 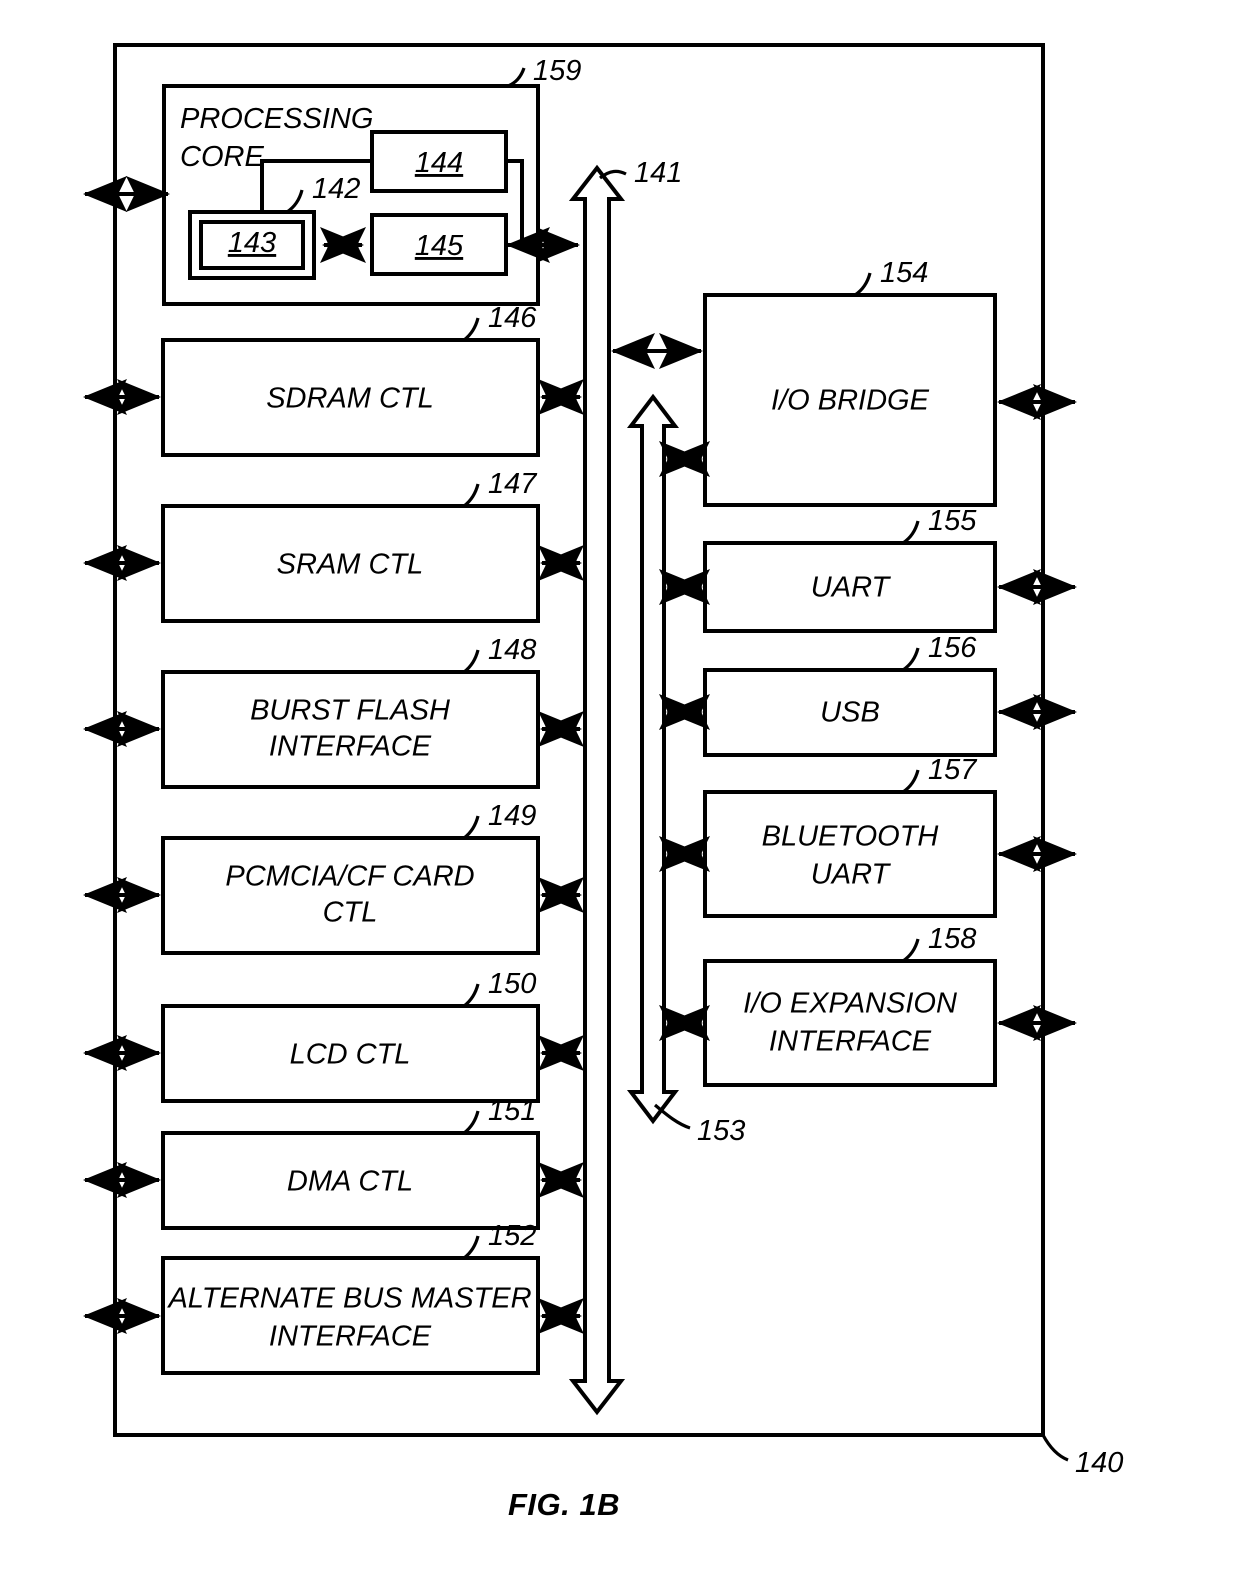 I want to click on ref-148: 148, so click(x=512, y=650).